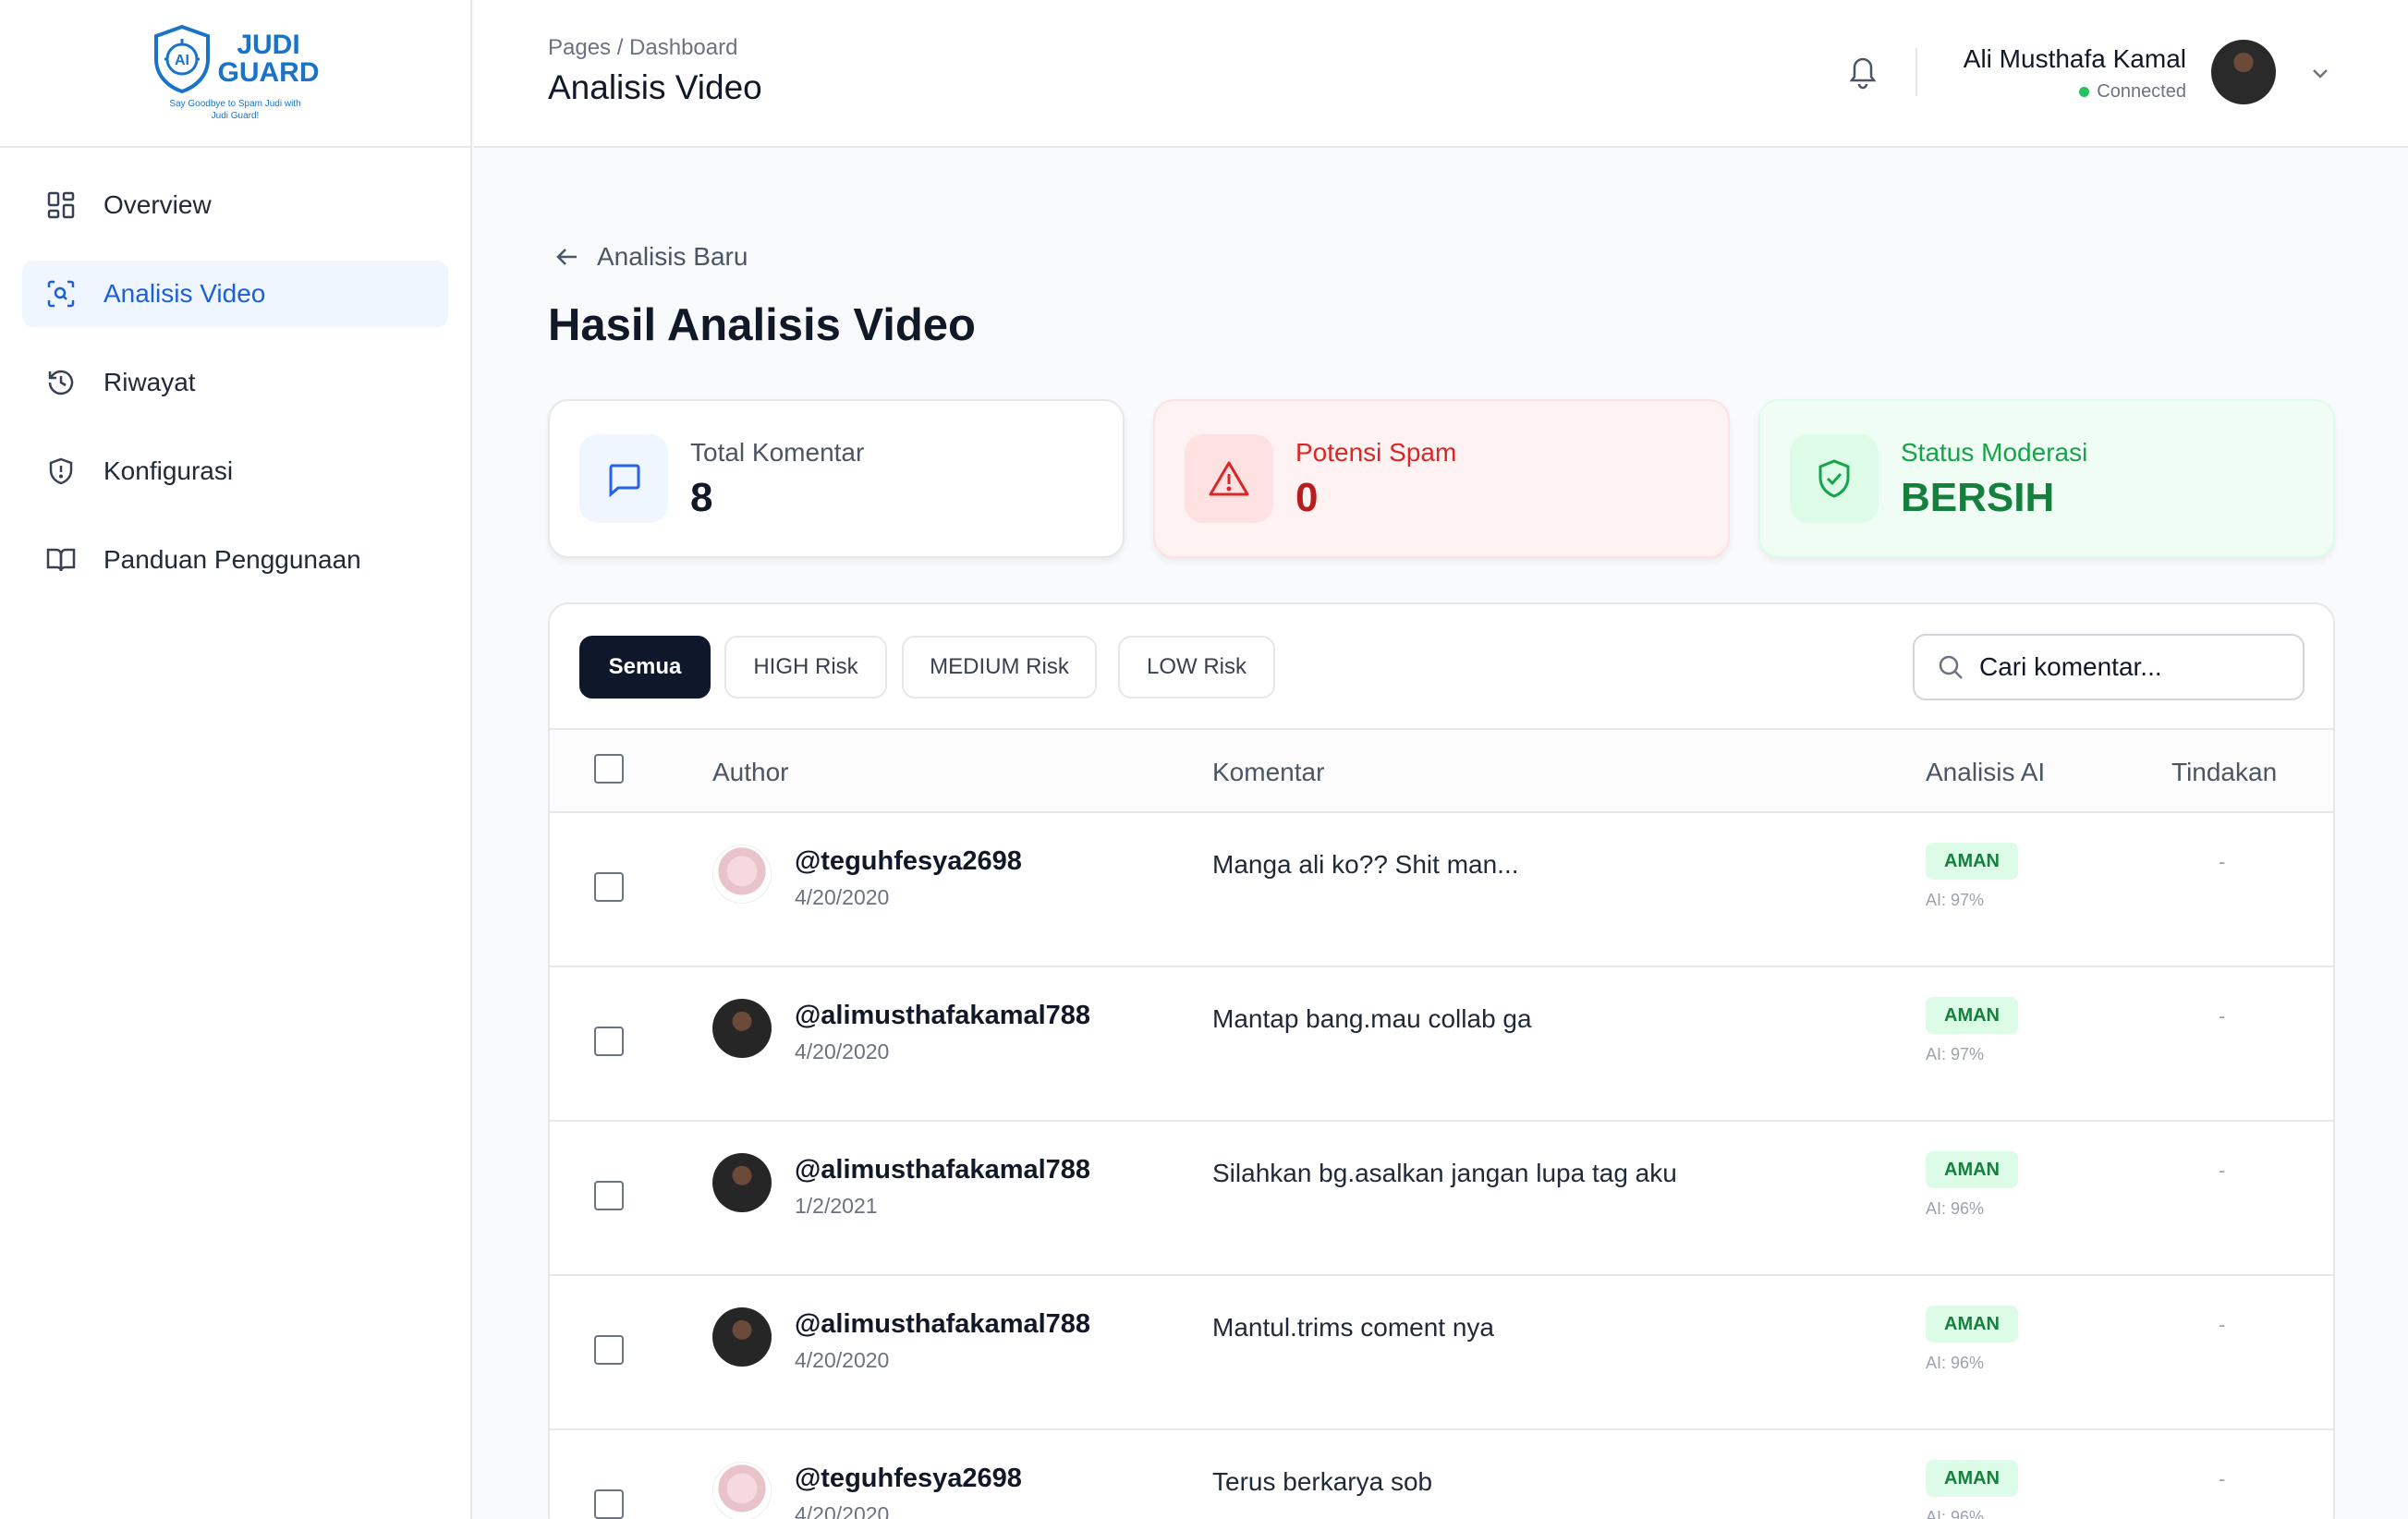 The height and width of the screenshot is (1519, 2408). What do you see at coordinates (655, 87) in the screenshot?
I see `header-title: Analisis Video` at bounding box center [655, 87].